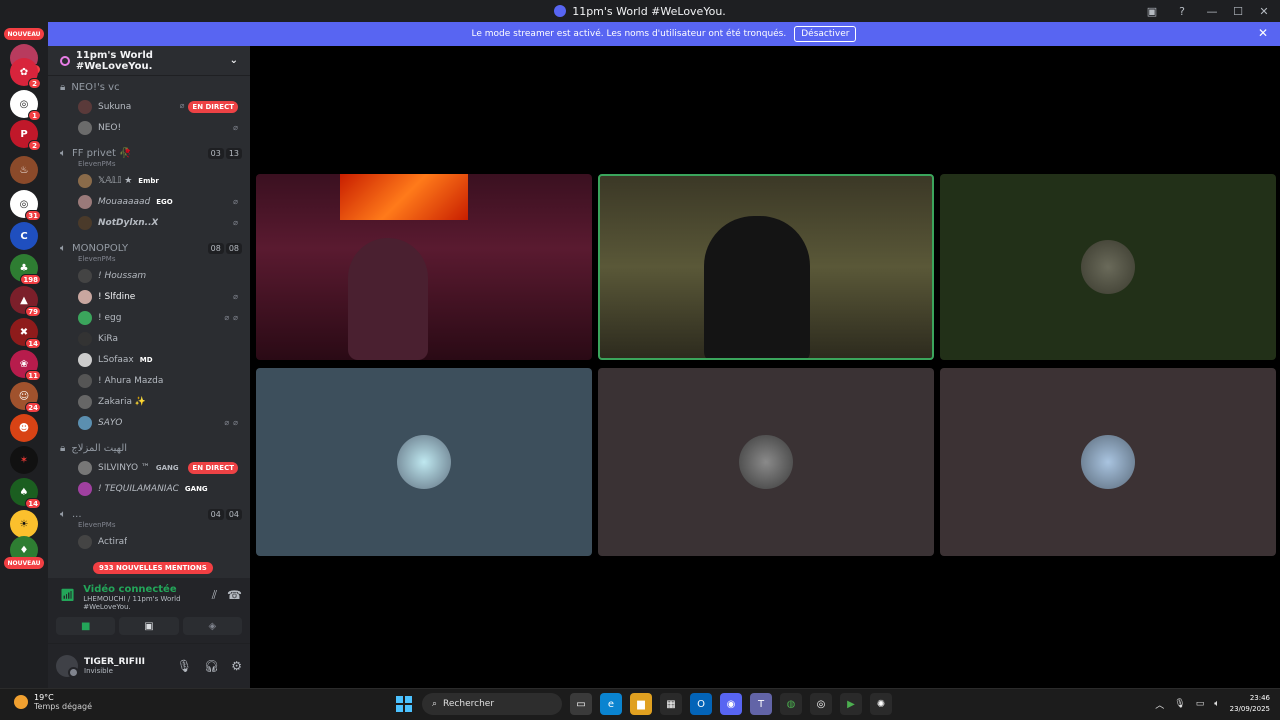 This screenshot has width=1280, height=720. What do you see at coordinates (153, 568) in the screenshot?
I see `new-mentions-pill: 933 NOUVELLES MENTIONS` at bounding box center [153, 568].